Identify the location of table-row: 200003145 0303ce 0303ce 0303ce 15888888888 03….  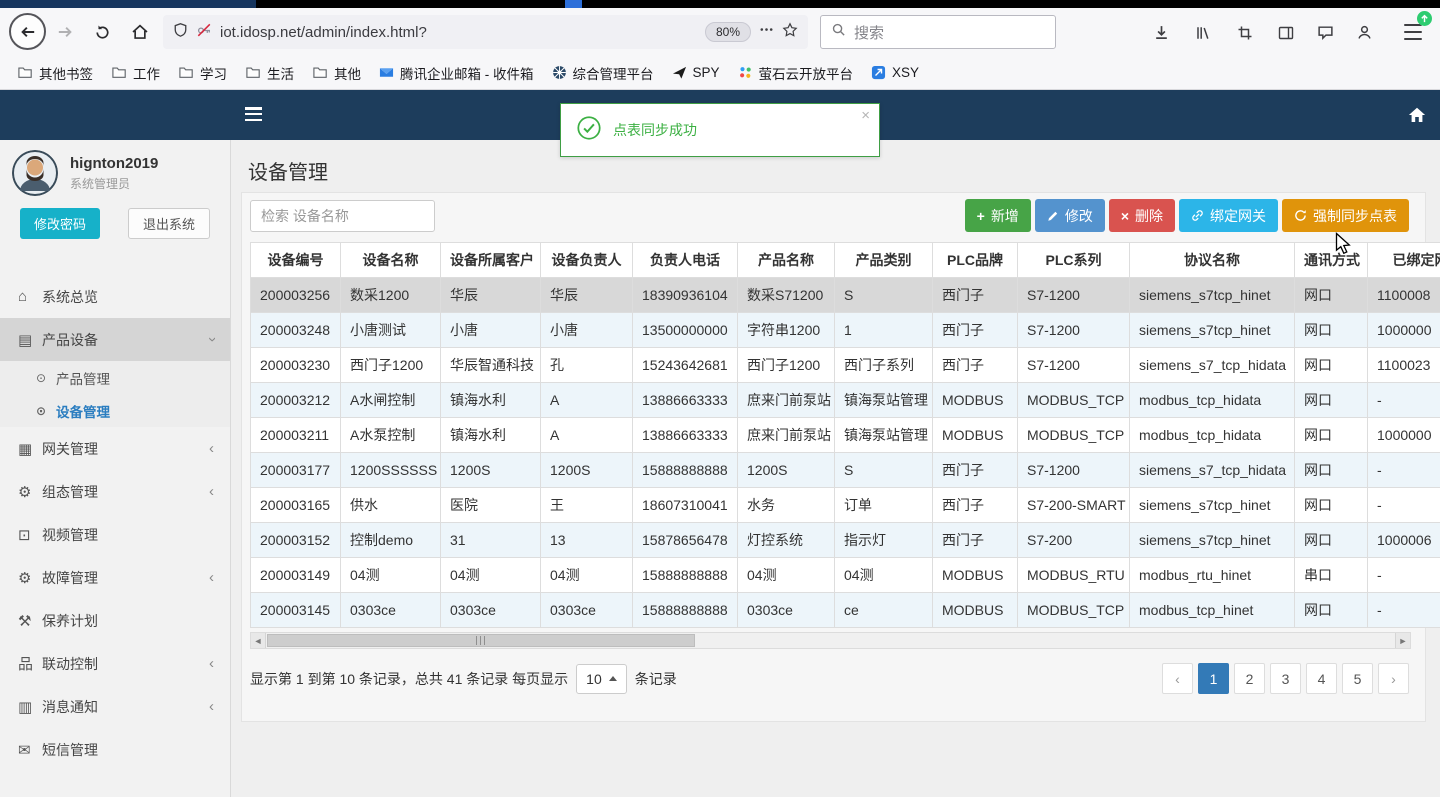
(845, 610).